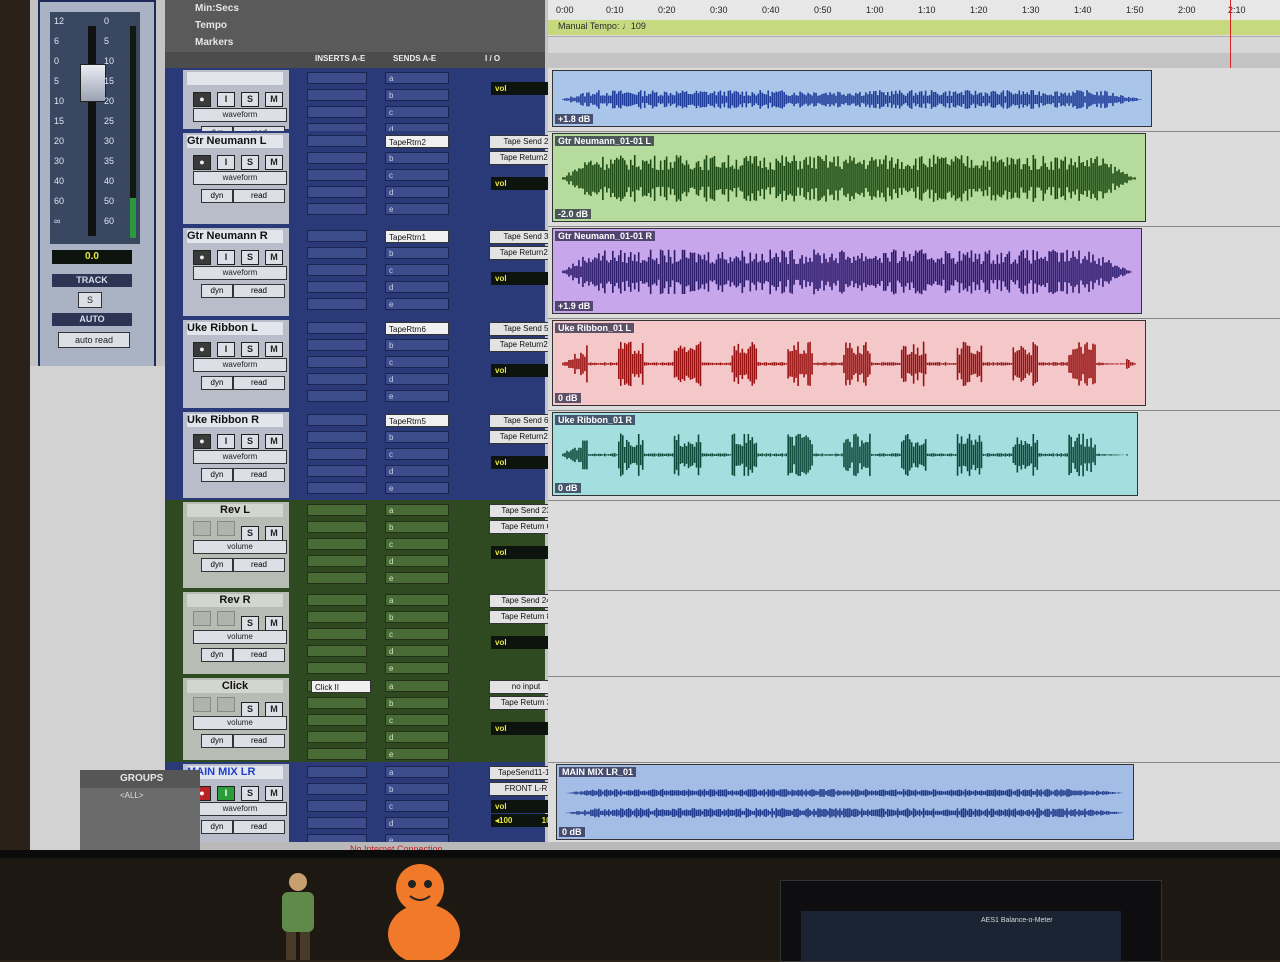 This screenshot has width=1280, height=962. What do you see at coordinates (845, 454) in the screenshot?
I see `audio-clip: Uke Ribbon_01 R 0 dB` at bounding box center [845, 454].